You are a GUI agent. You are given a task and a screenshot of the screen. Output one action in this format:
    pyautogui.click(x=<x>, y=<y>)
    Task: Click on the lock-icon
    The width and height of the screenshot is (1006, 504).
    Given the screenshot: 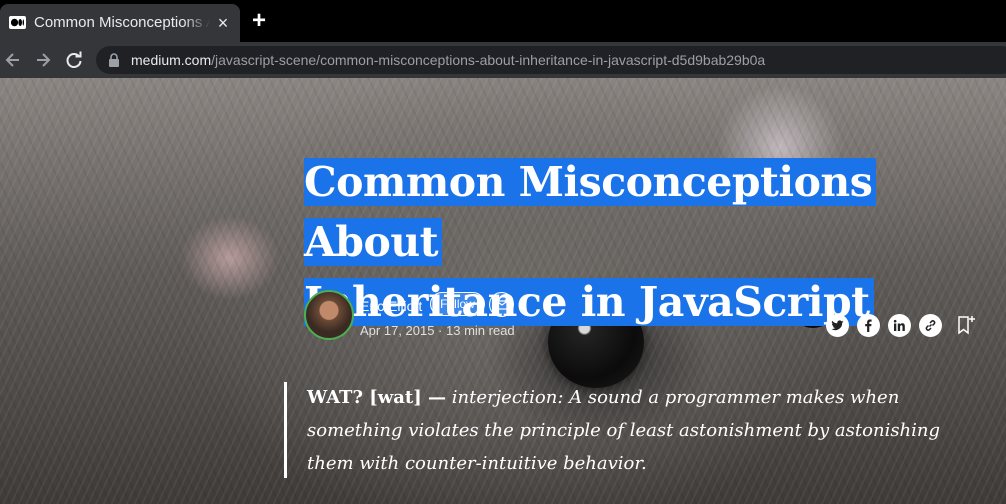 What is the action you would take?
    pyautogui.click(x=114, y=60)
    